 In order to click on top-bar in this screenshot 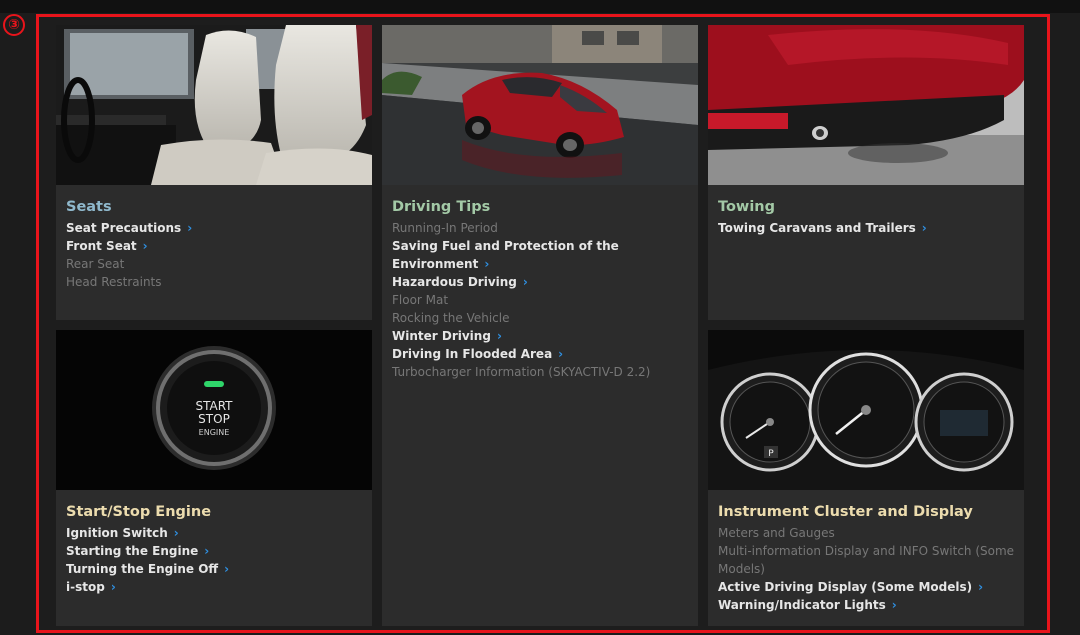, I will do `click(540, 6)`.